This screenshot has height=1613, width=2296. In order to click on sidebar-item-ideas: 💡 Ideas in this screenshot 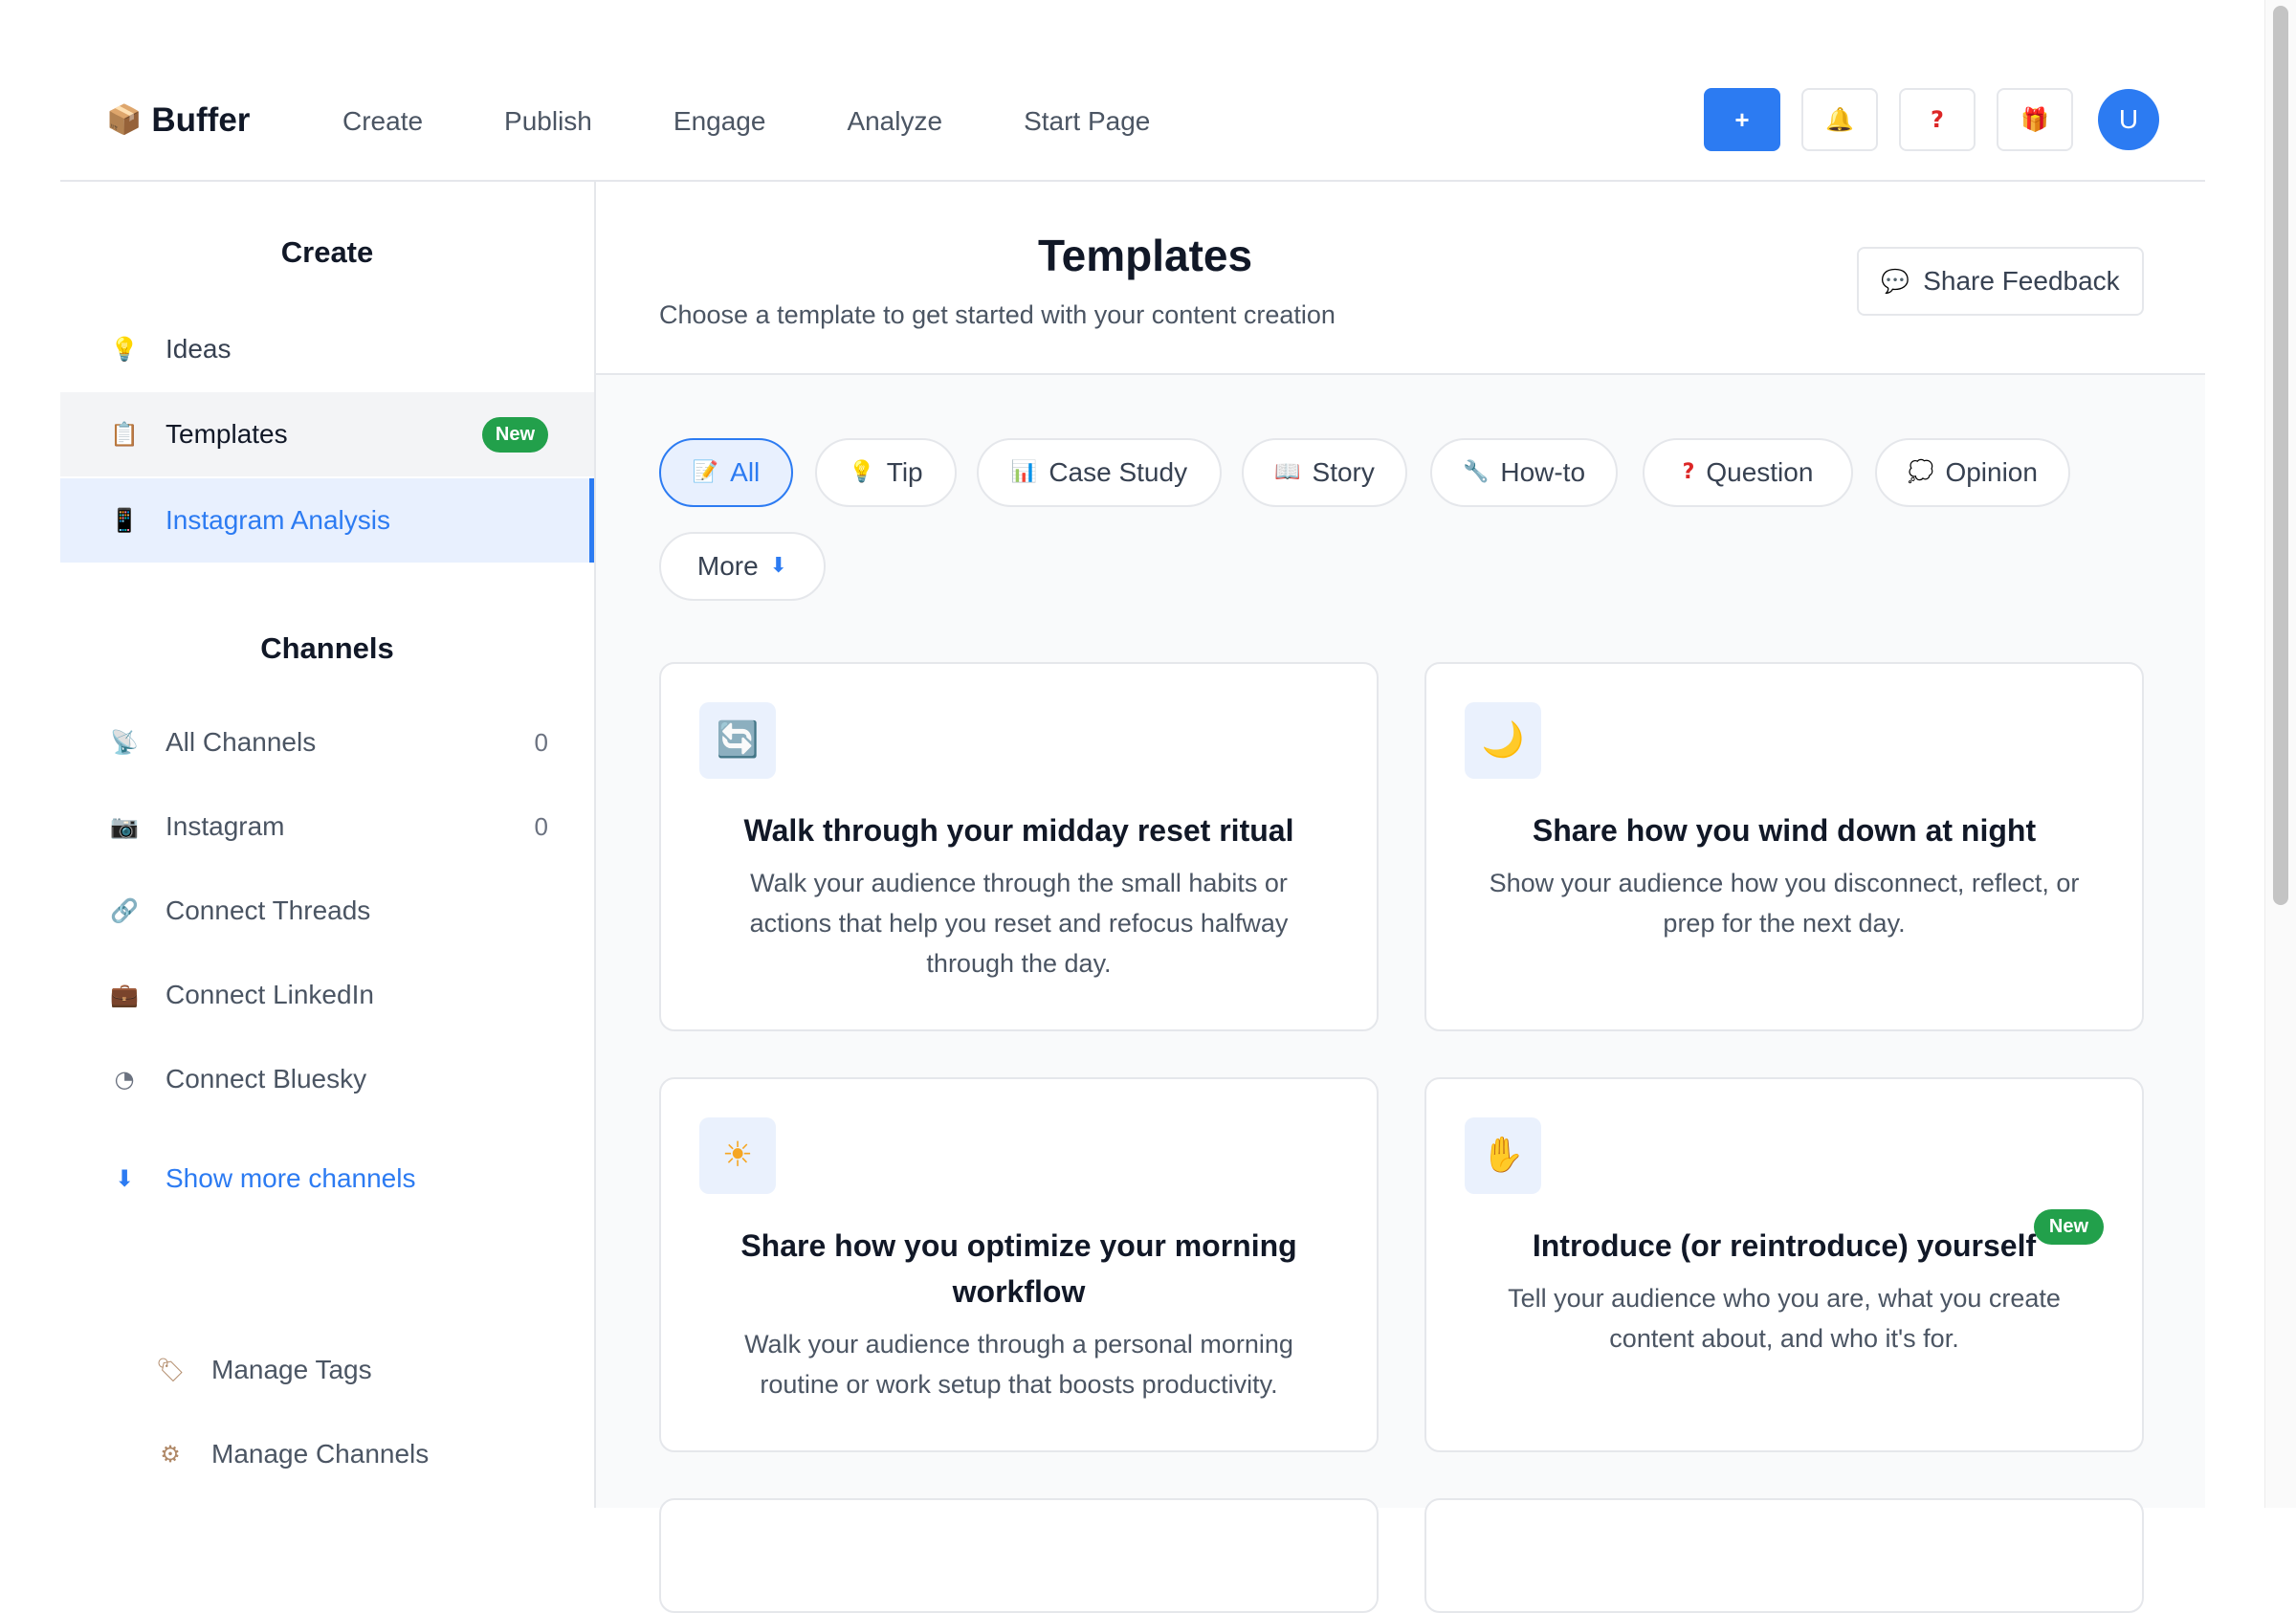, I will do `click(327, 349)`.